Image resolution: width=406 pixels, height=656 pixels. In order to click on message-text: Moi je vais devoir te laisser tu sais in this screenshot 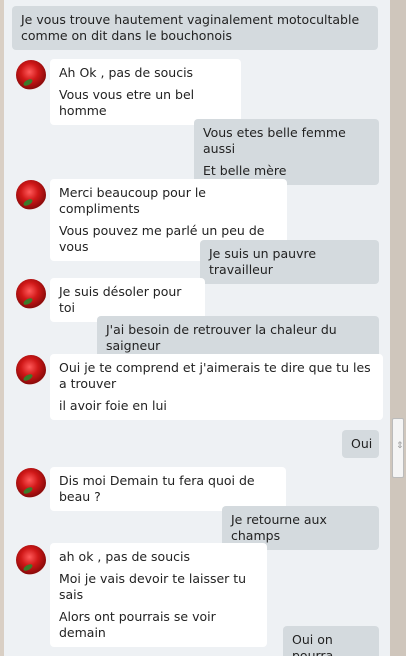, I will do `click(153, 586)`.